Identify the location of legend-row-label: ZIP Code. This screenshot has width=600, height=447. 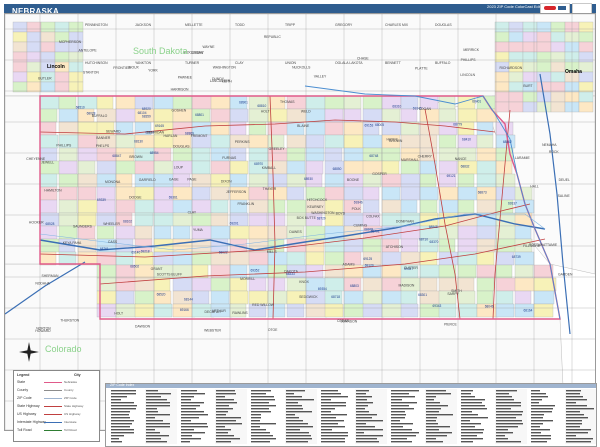
(24, 398).